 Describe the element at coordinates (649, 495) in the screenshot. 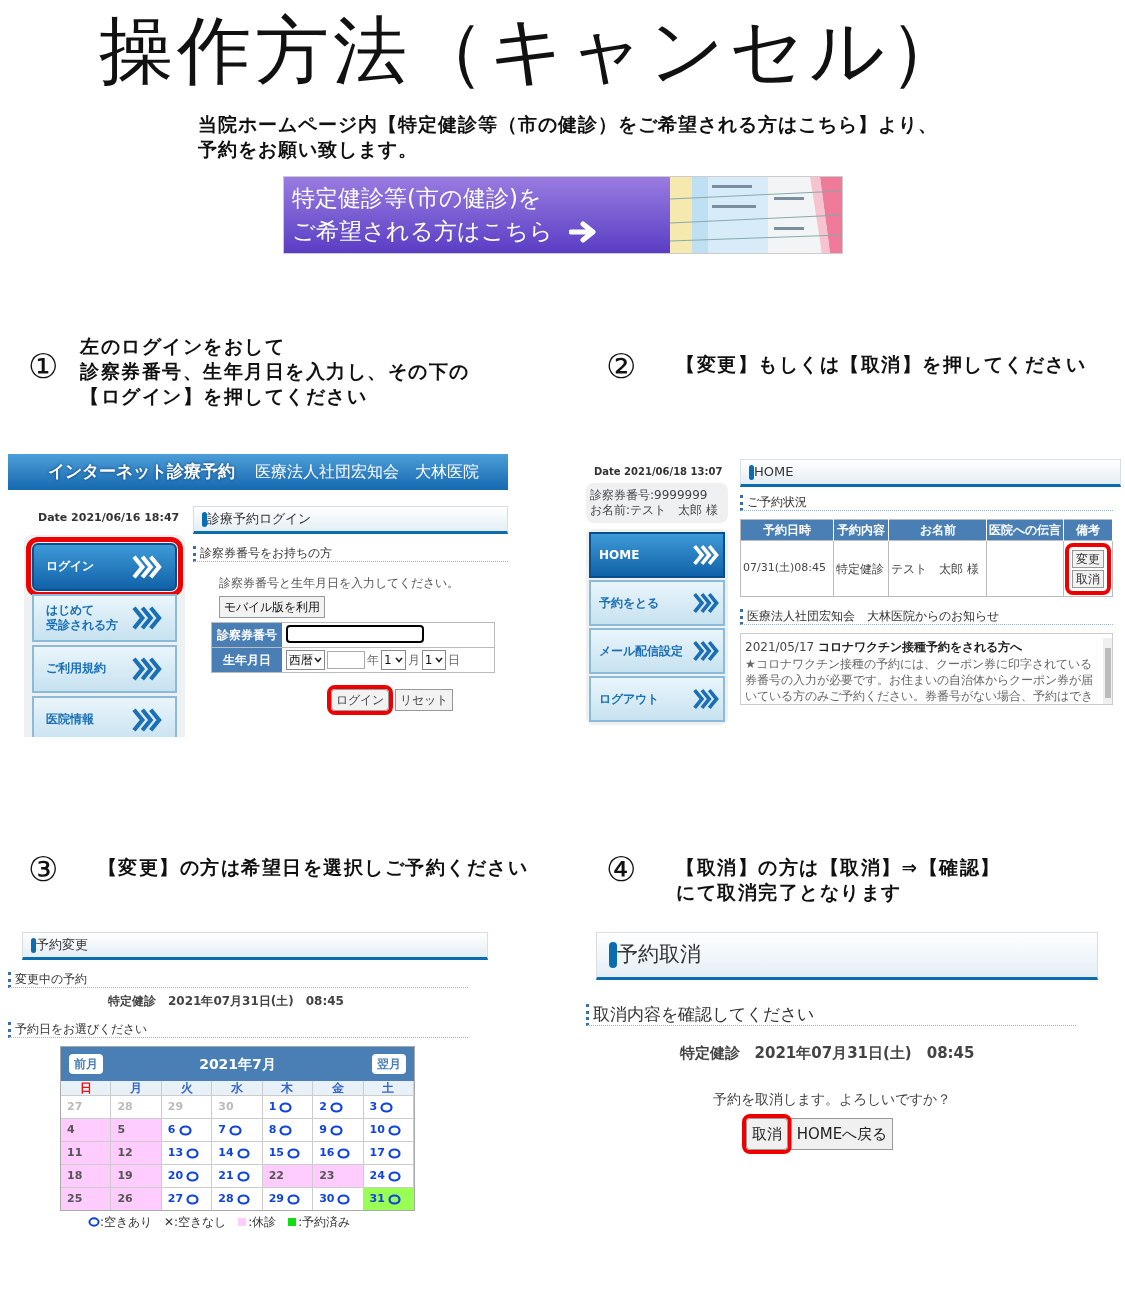

I see `patient-info: 診察券番号:9999999` at that location.